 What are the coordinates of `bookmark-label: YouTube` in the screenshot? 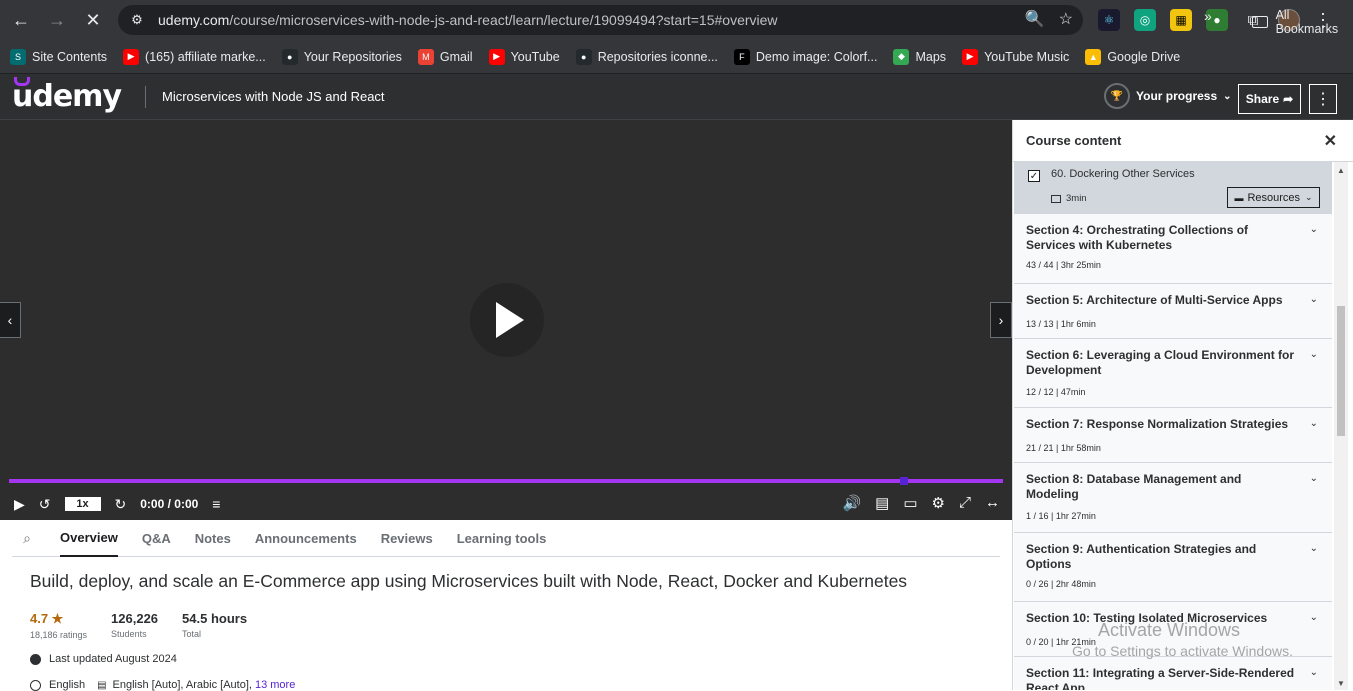 It's located at (535, 56).